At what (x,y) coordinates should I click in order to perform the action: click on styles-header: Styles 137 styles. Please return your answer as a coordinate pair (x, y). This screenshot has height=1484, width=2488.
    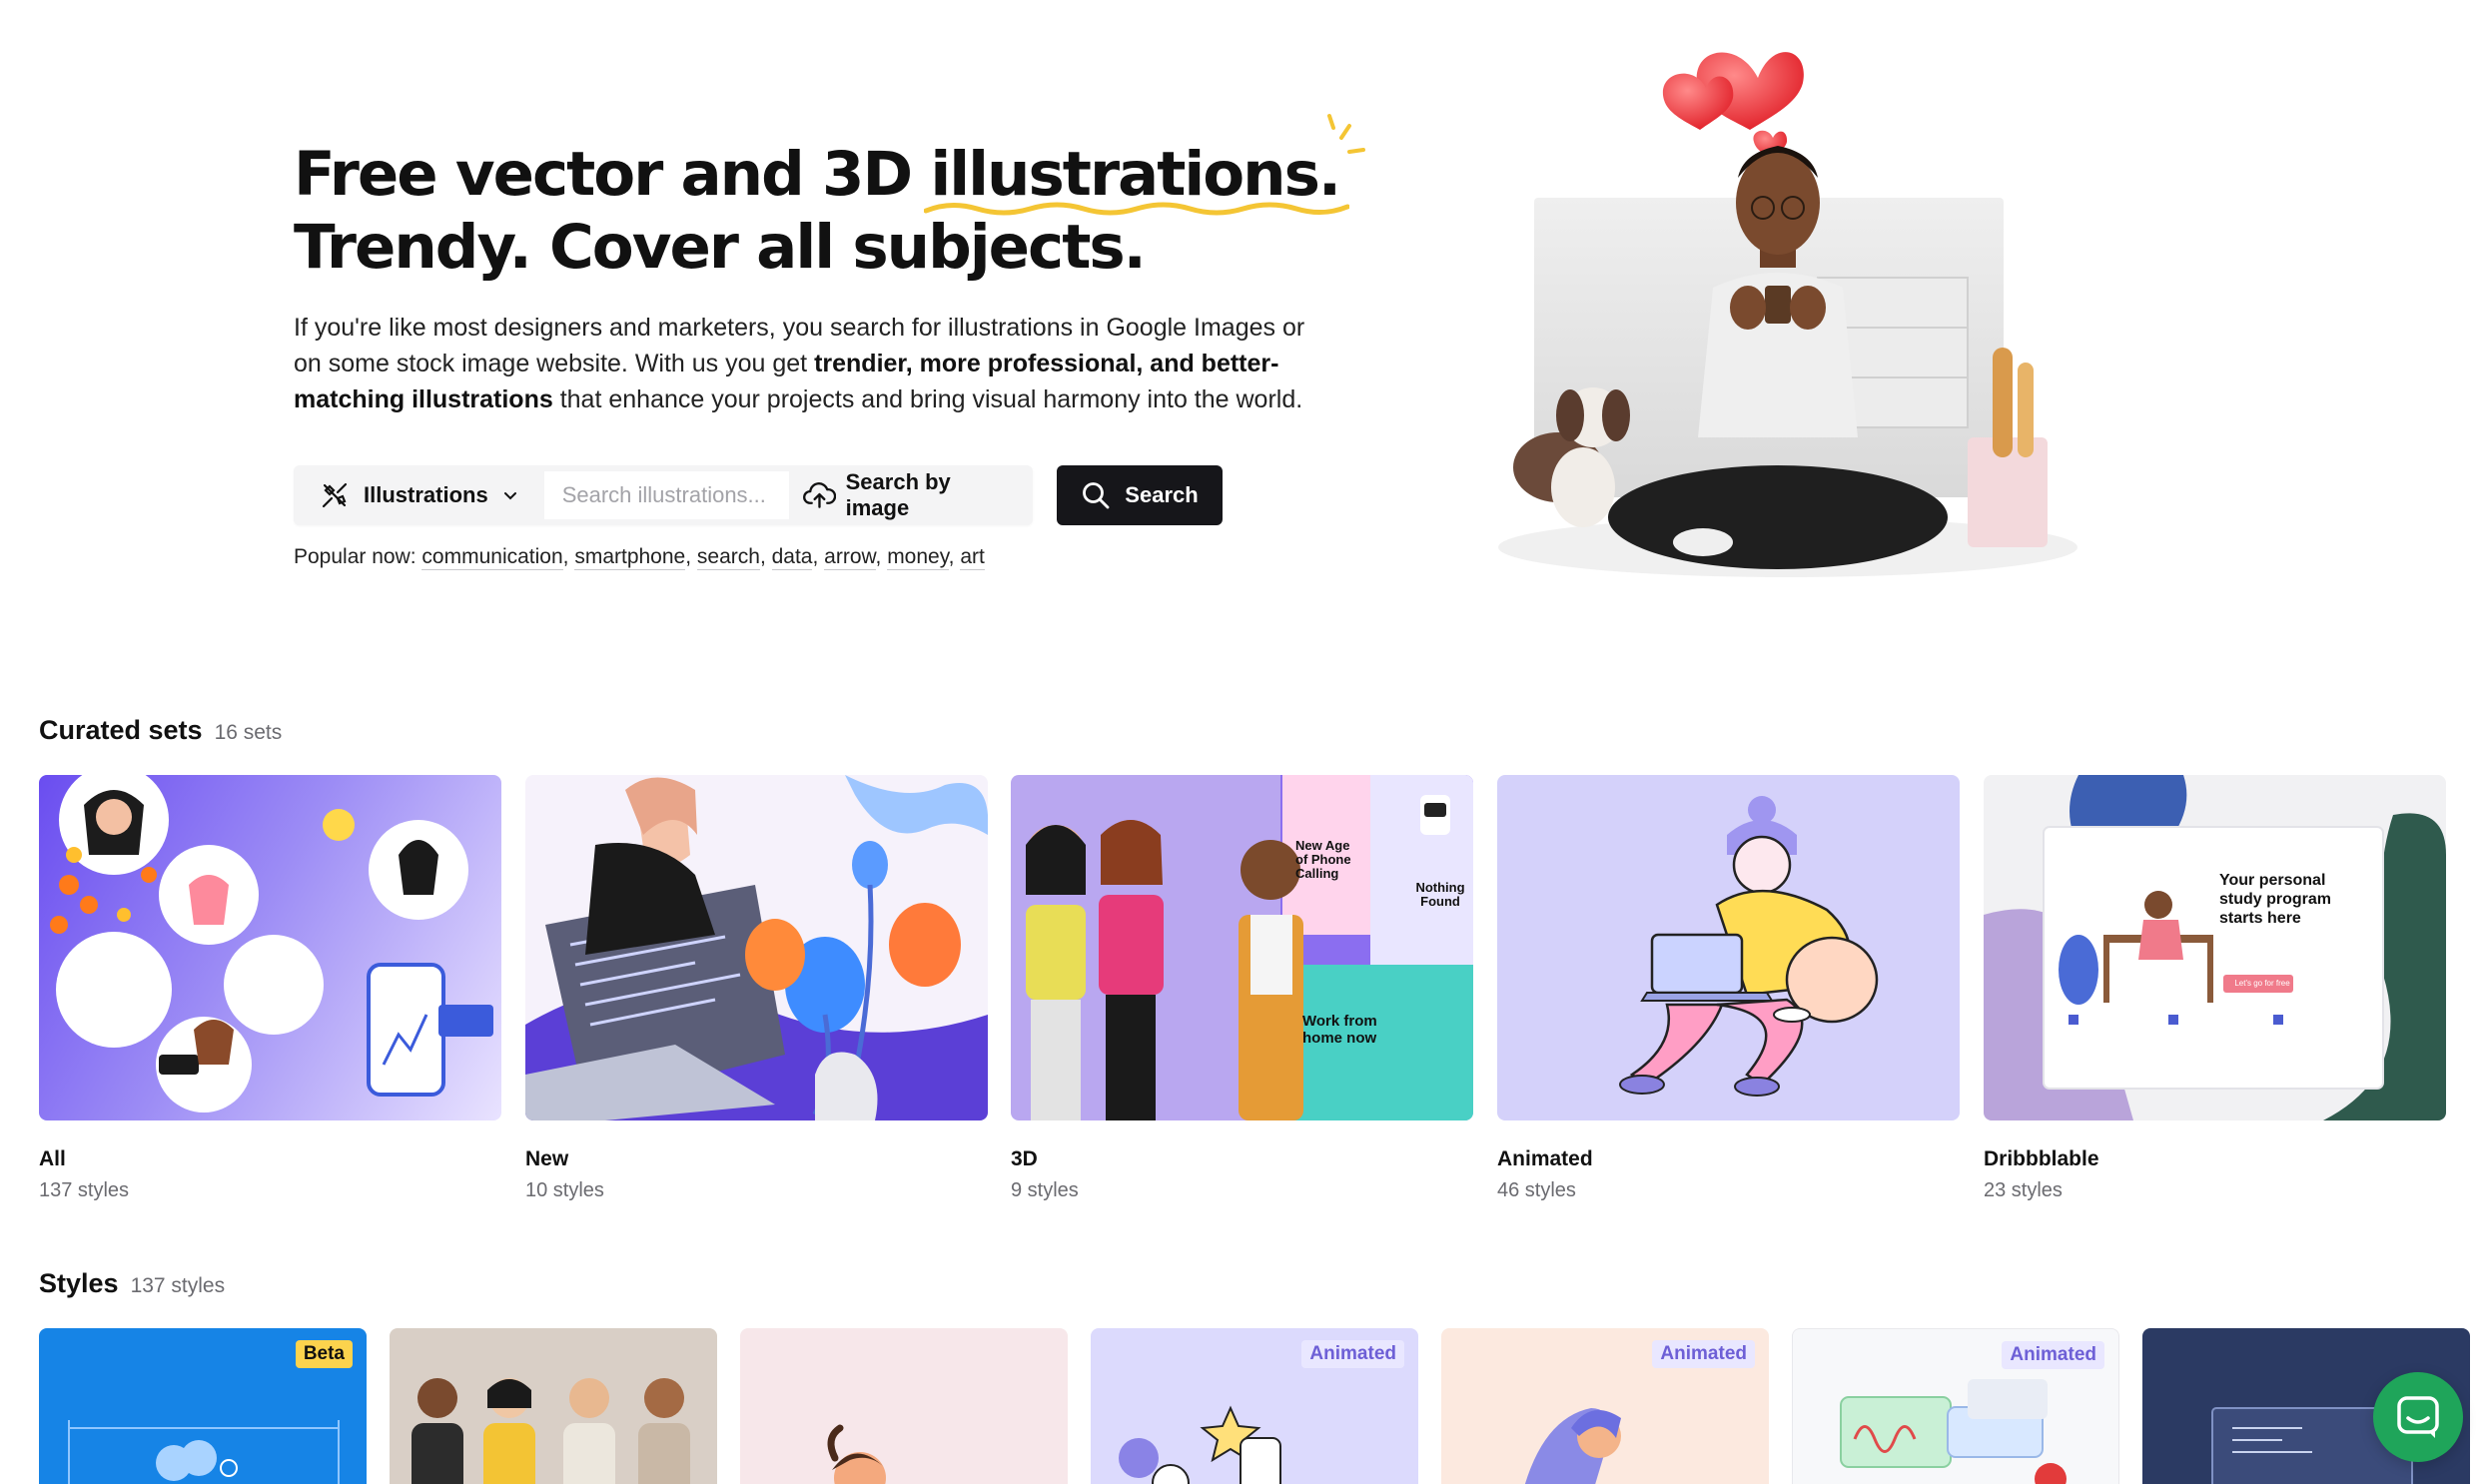
    Looking at the image, I should click on (132, 1283).